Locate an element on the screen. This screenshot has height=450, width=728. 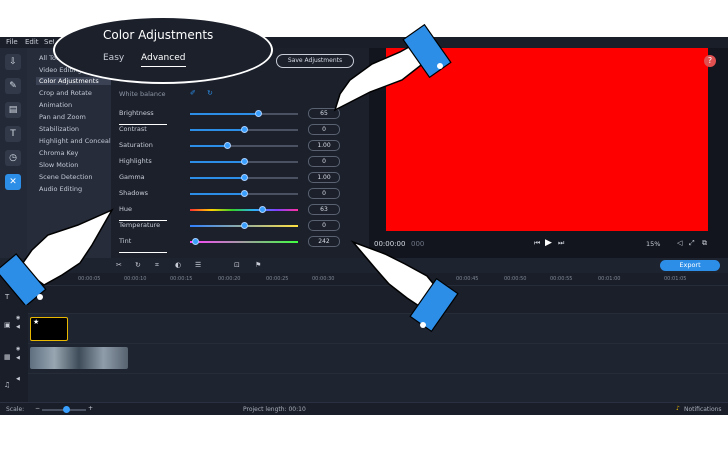
tab-advanced: Advanced is located at coordinates (163, 58).